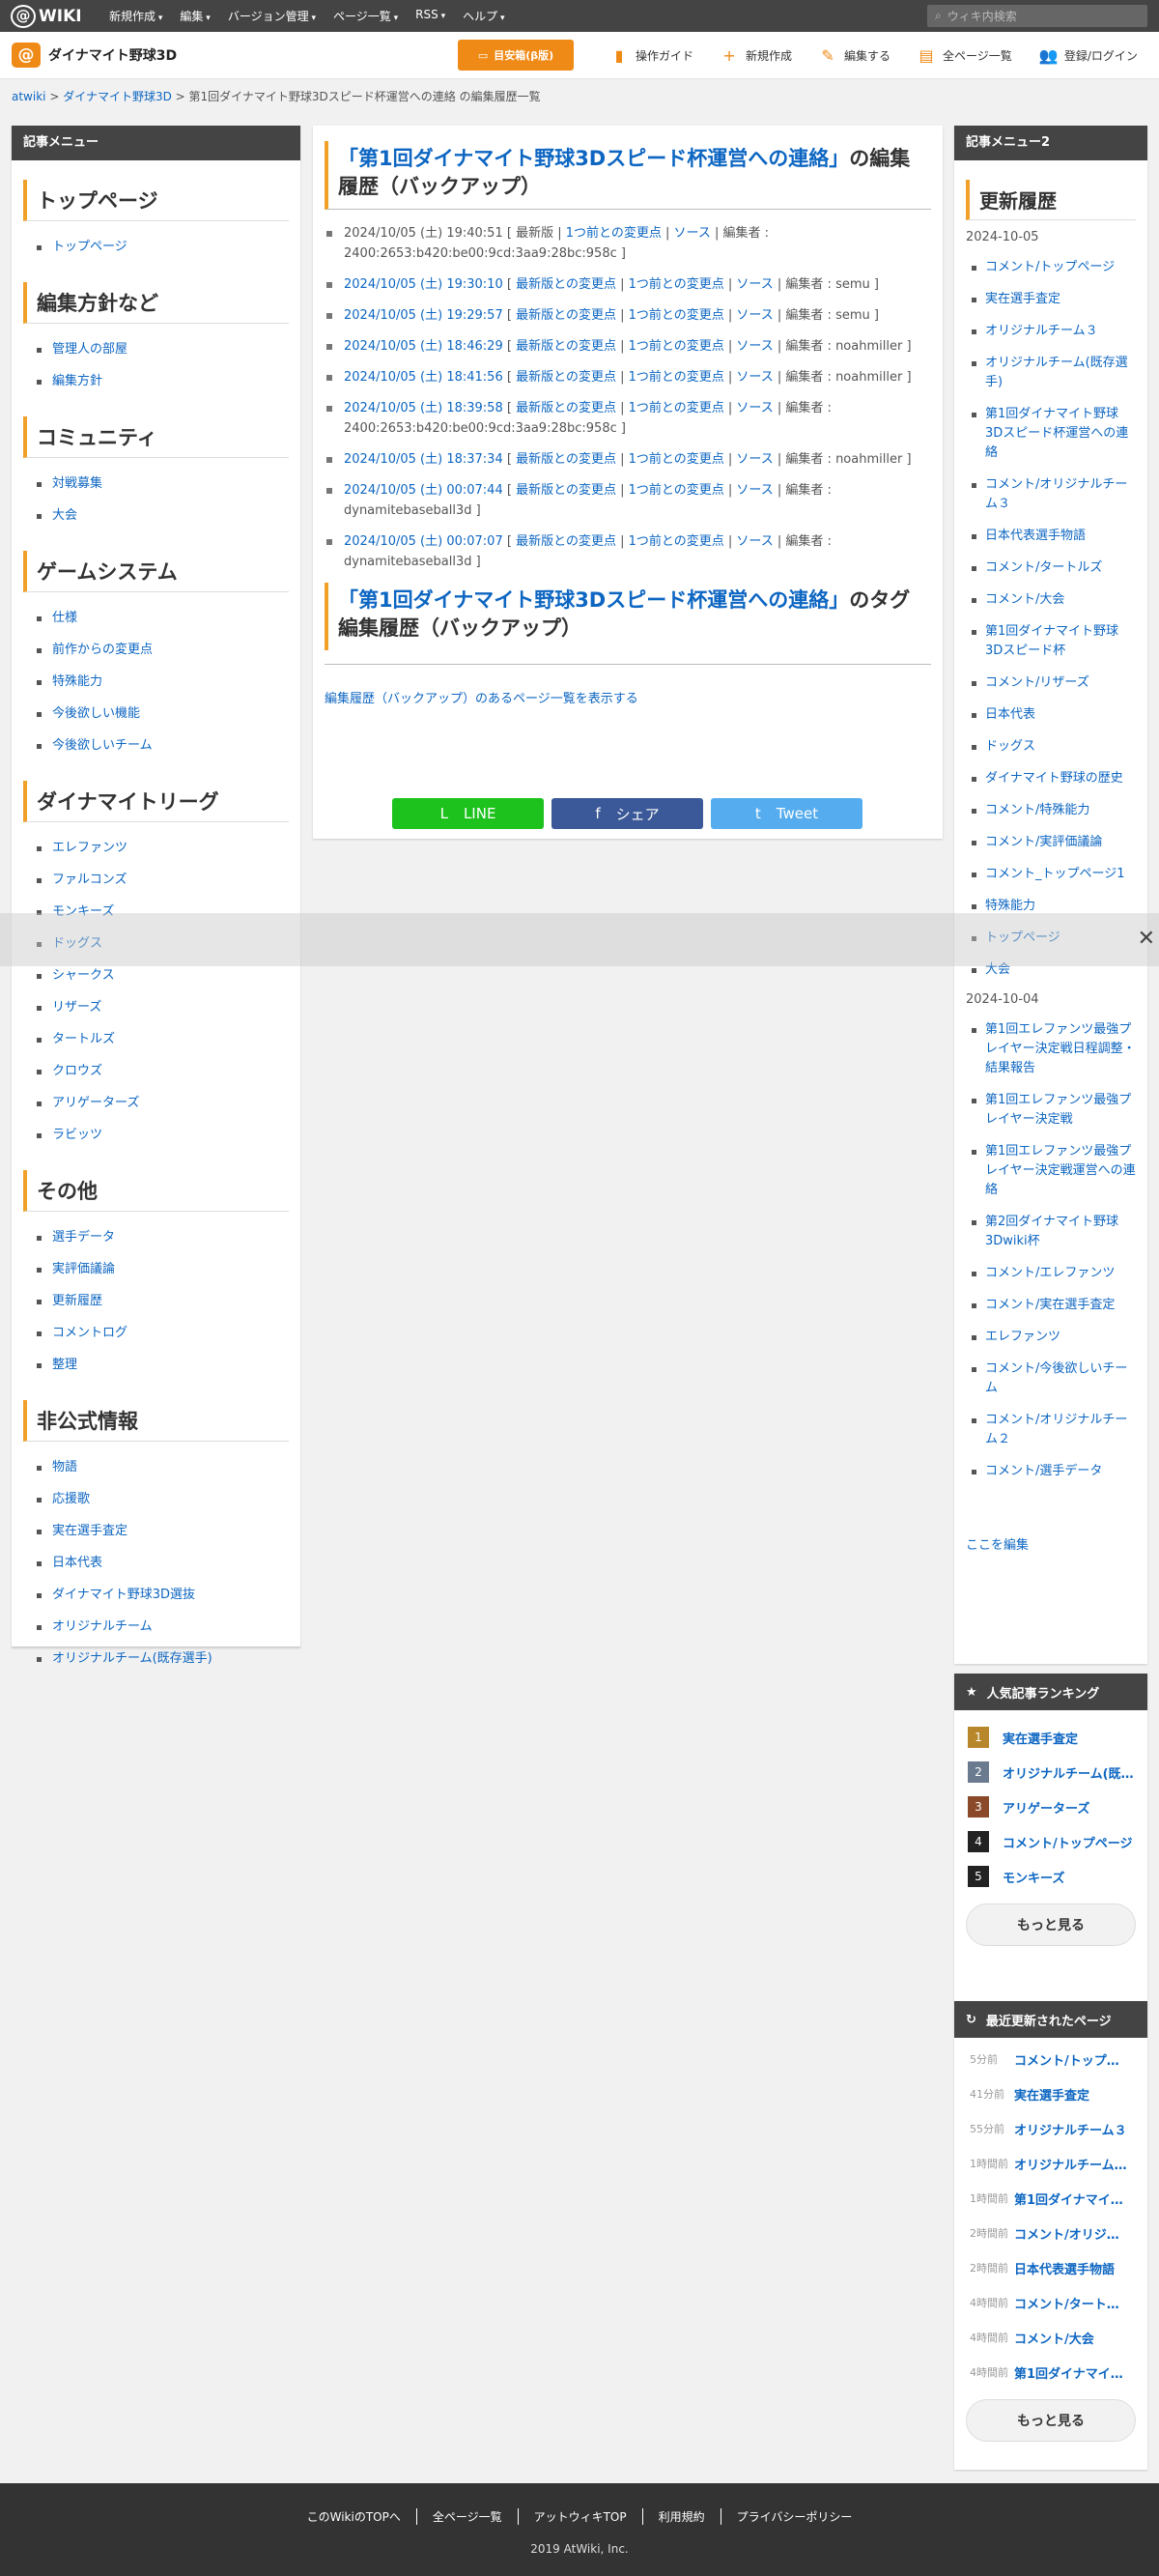 This screenshot has width=1159, height=2576. Describe the element at coordinates (1071, 2164) in the screenshot. I see `recent-link: オリジナルチーム(既存選手)` at that location.